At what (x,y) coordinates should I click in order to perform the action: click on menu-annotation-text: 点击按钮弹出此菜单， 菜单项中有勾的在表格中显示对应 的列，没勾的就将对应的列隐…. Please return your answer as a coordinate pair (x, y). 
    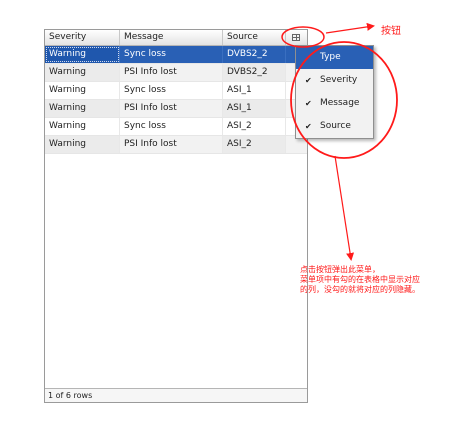
    Looking at the image, I should click on (360, 280).